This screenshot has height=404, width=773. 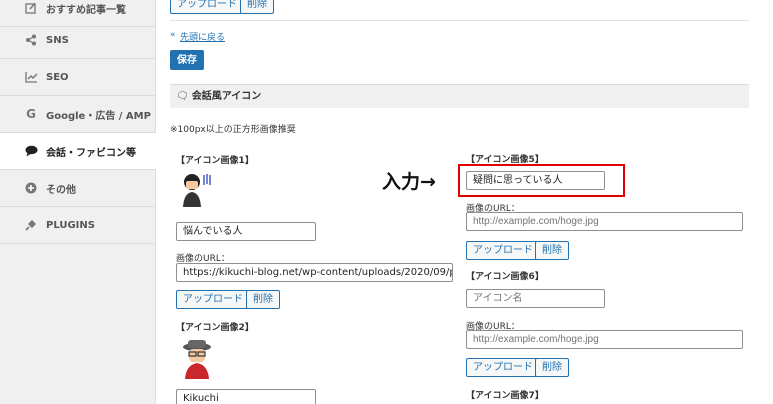 I want to click on icon5-upload-button: アップロード, so click(x=503, y=250).